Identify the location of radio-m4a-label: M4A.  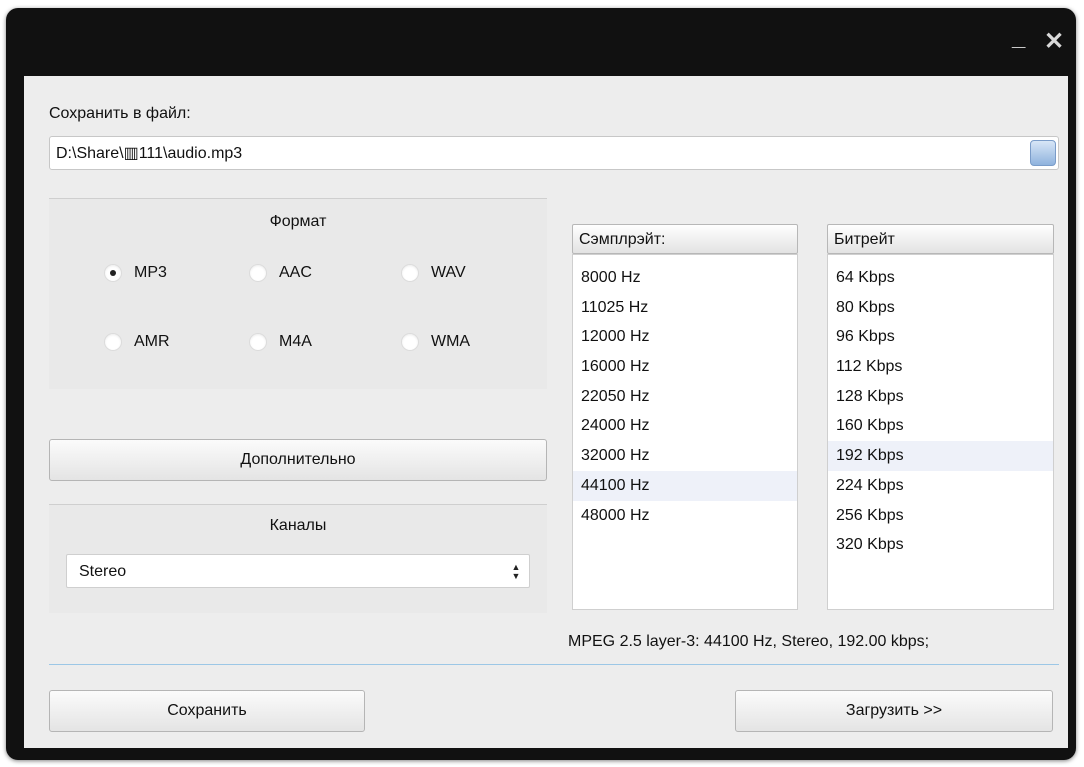
(295, 341).